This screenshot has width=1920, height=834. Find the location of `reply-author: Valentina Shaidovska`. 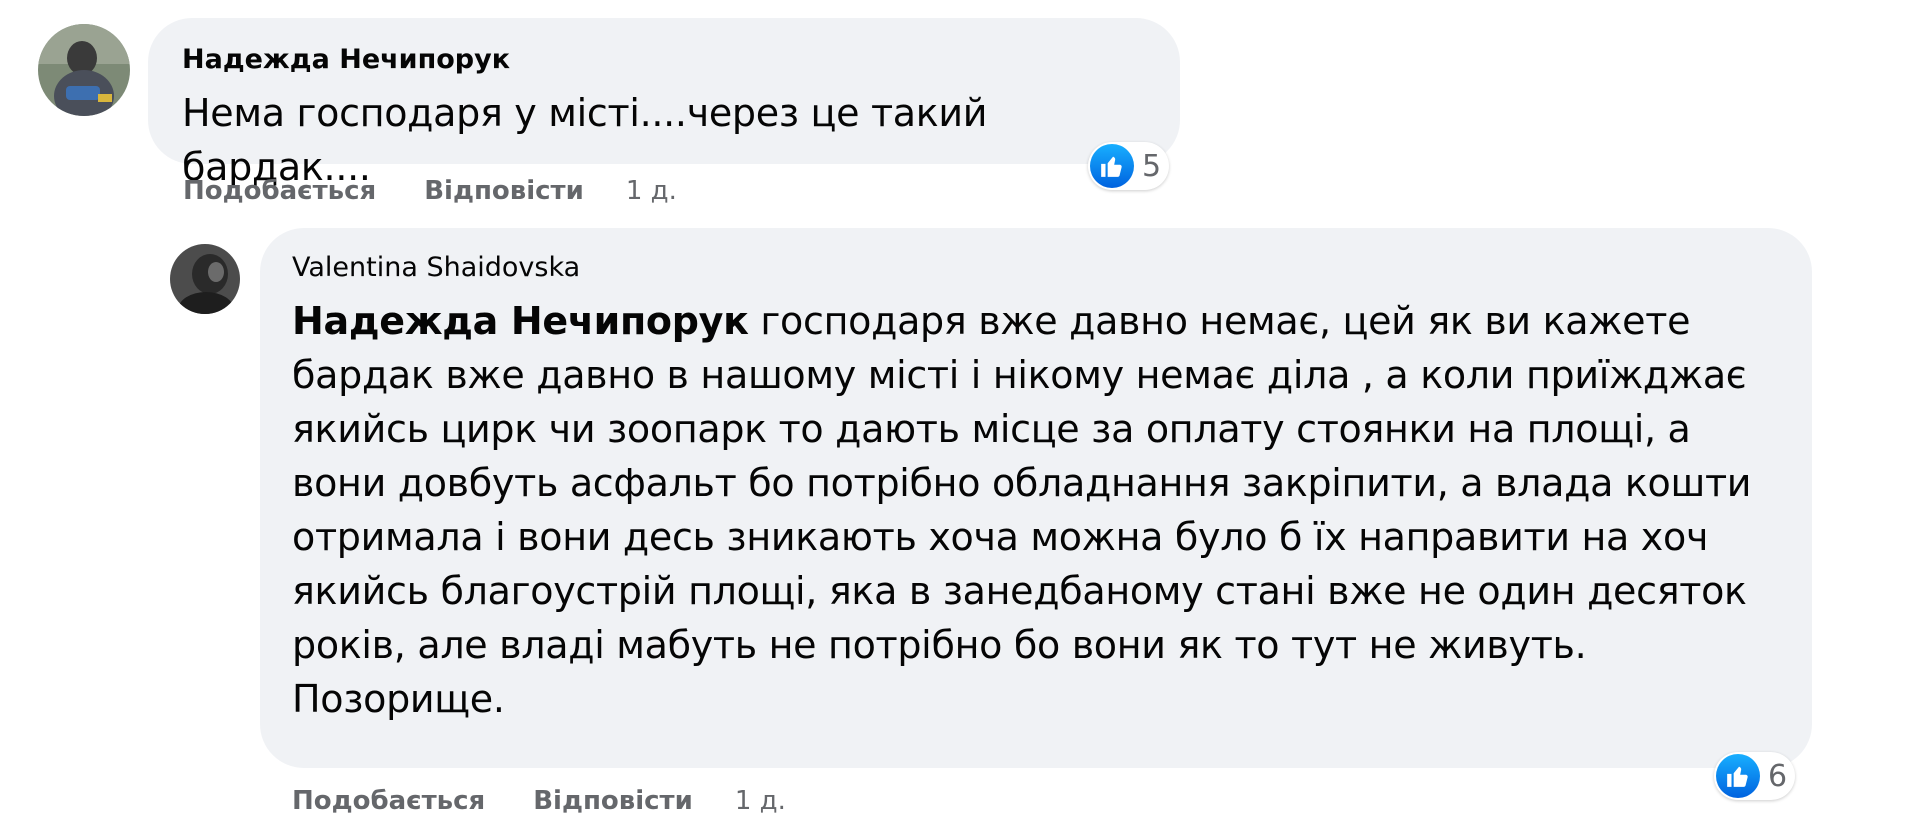

reply-author: Valentina Shaidovska is located at coordinates (1037, 268).